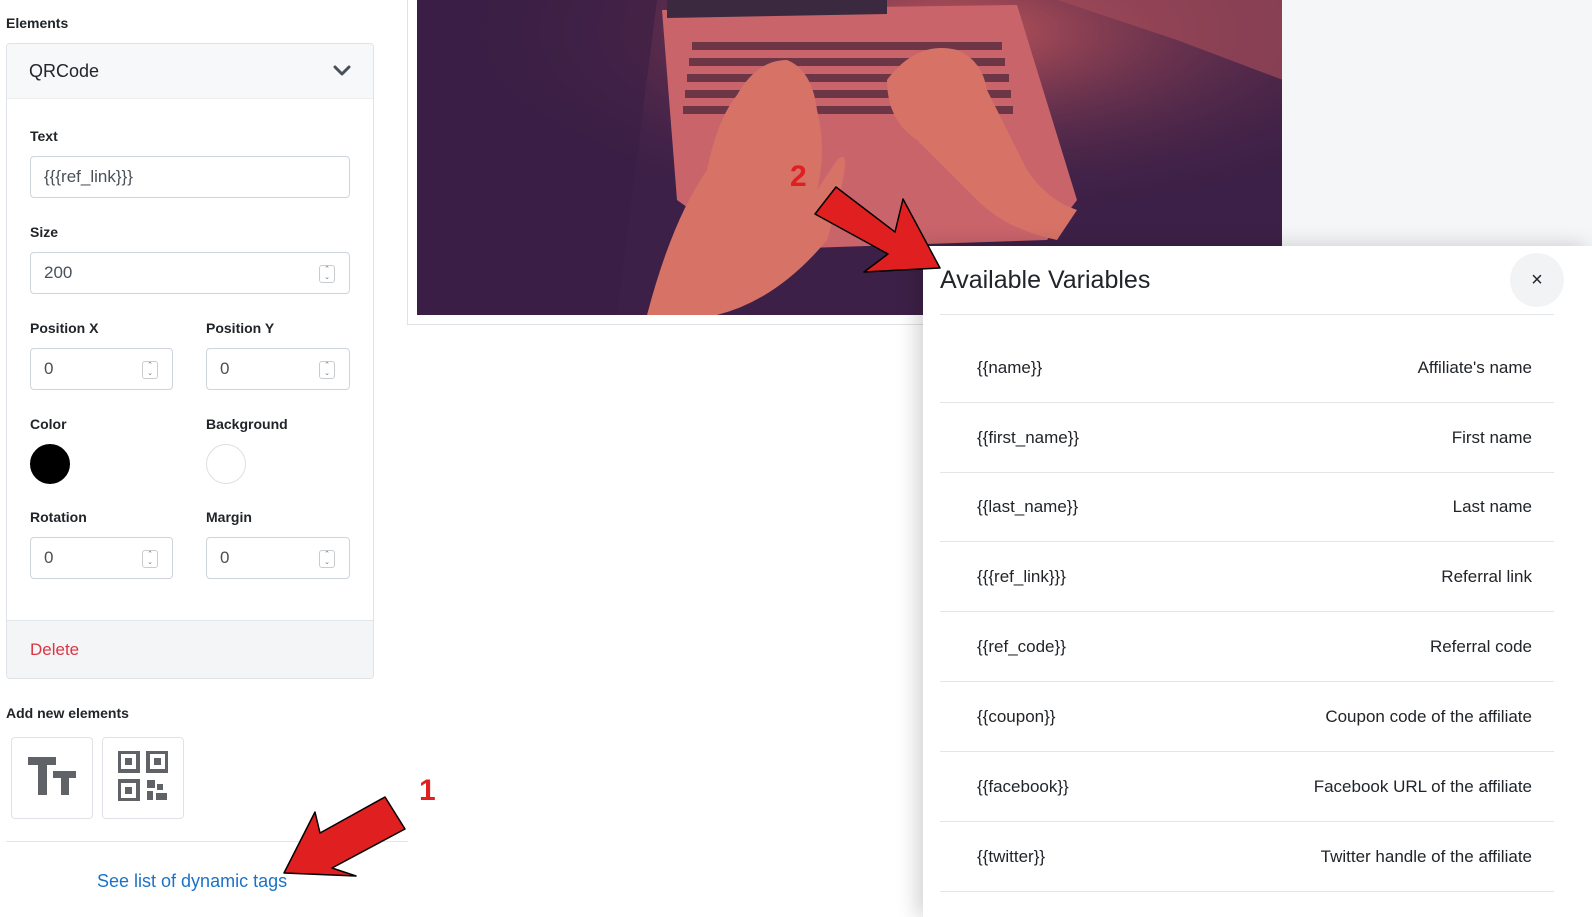  Describe the element at coordinates (877, 229) in the screenshot. I see `arrow-2-icon` at that location.